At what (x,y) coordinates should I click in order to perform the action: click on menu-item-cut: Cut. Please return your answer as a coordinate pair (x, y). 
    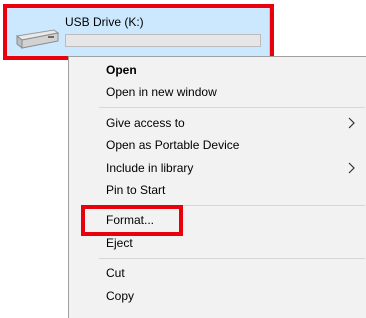
    Looking at the image, I should click on (217, 273).